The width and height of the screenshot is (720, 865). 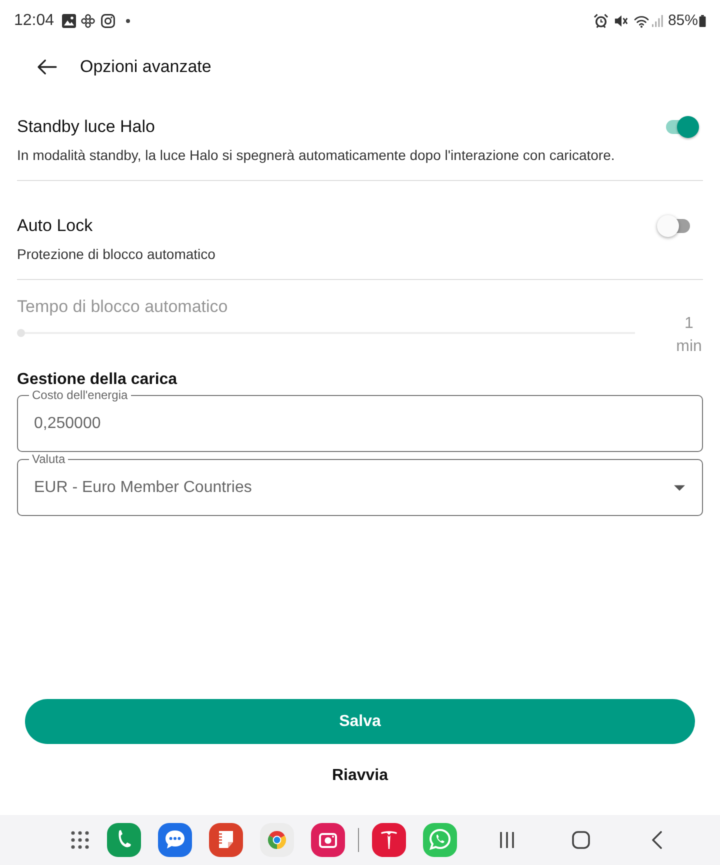 I want to click on setting-title: Auto Lock, so click(x=55, y=226).